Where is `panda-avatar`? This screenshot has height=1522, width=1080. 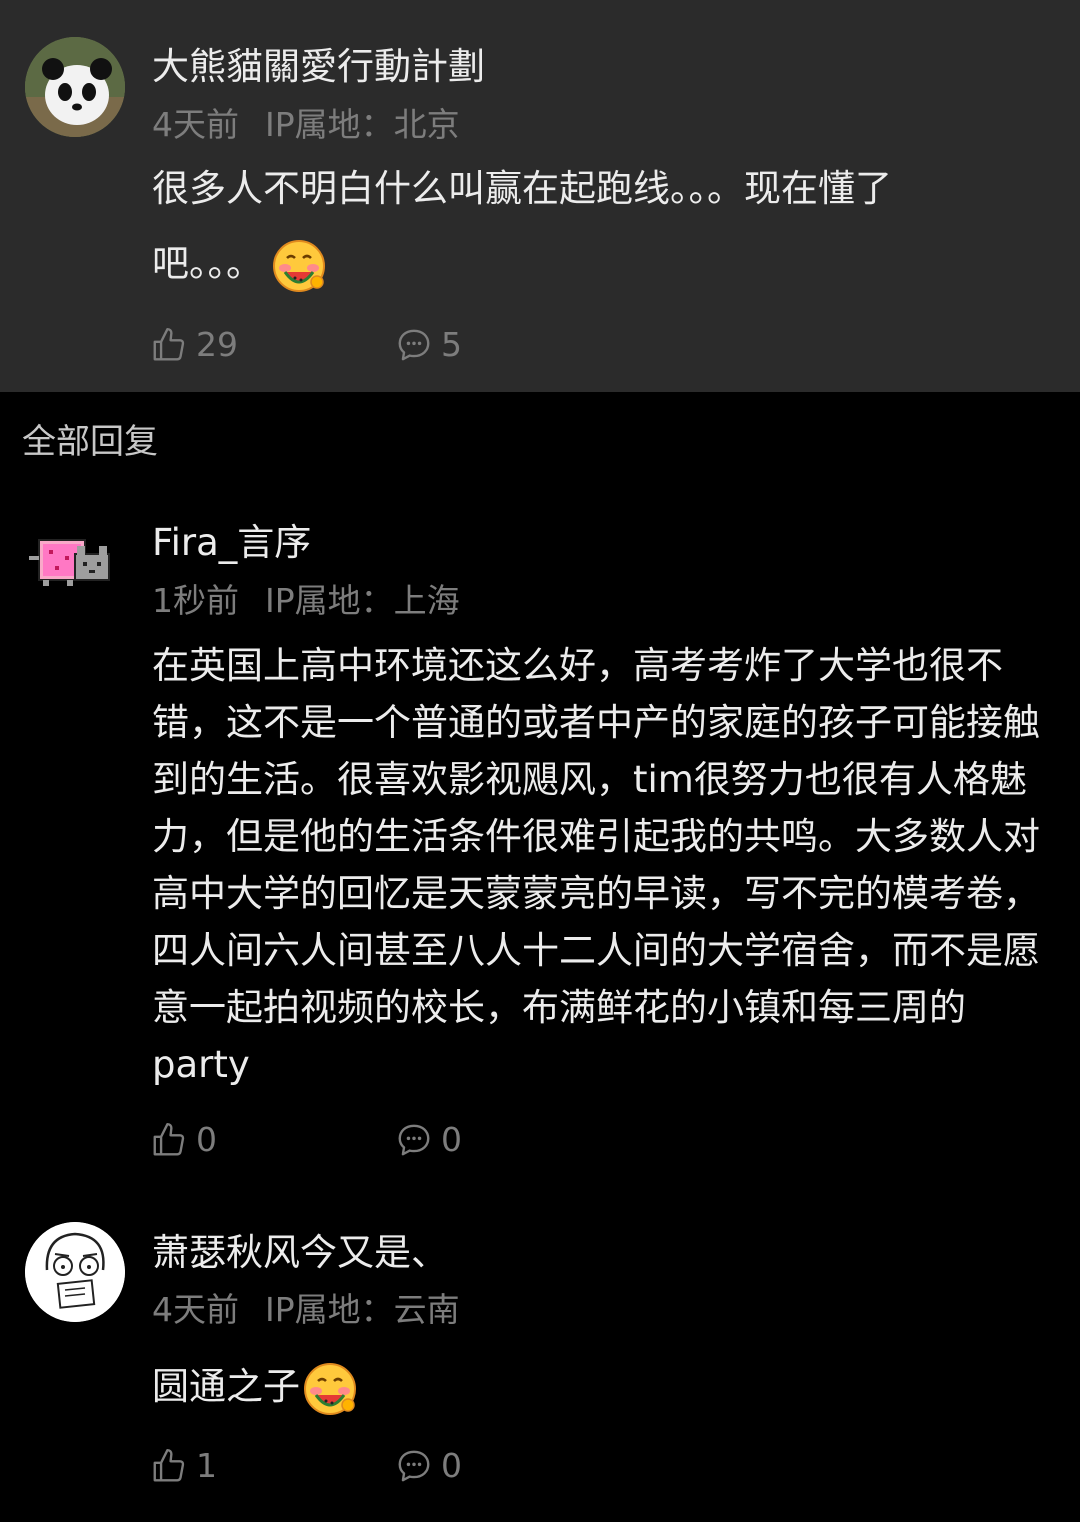
panda-avatar is located at coordinates (75, 87).